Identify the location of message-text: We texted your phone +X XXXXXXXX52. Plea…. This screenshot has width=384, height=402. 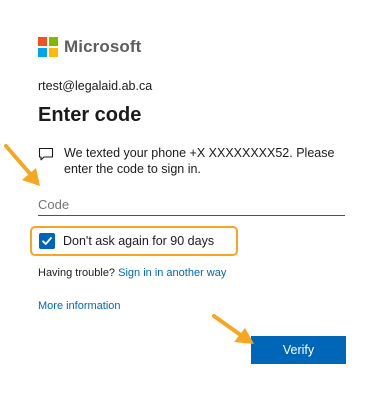
(199, 161).